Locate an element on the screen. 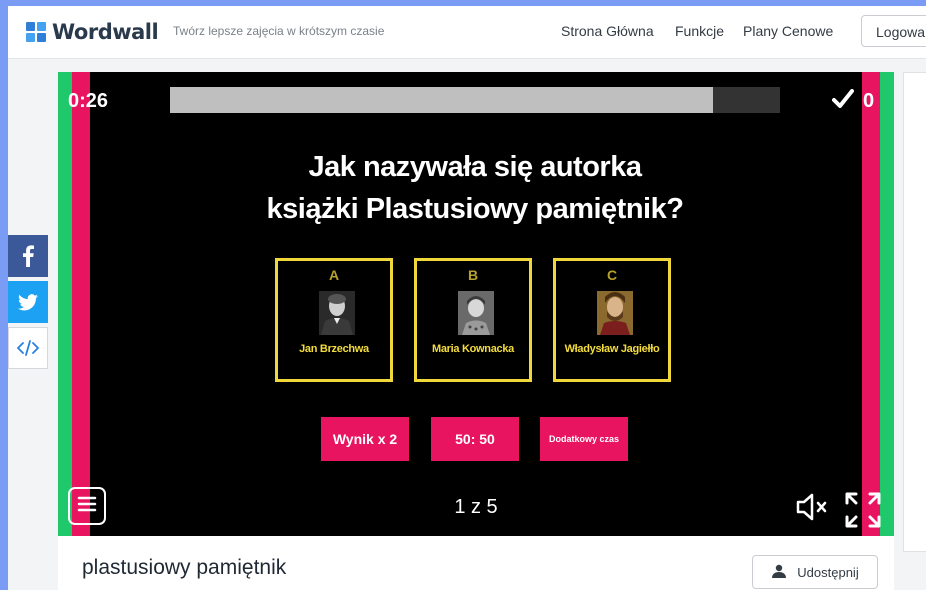  check-icon is located at coordinates (843, 101).